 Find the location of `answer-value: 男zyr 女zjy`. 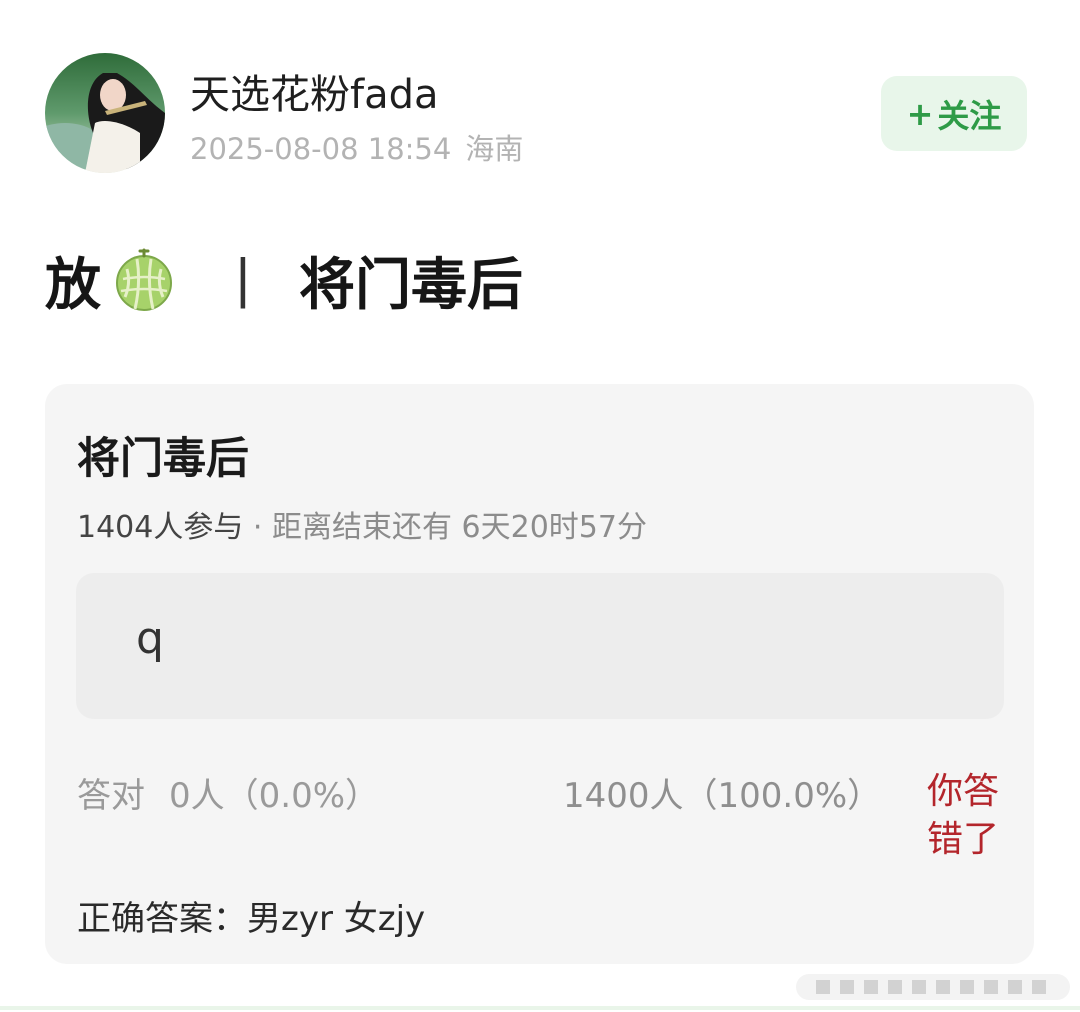

answer-value: 男zyr 女zjy is located at coordinates (336, 919).